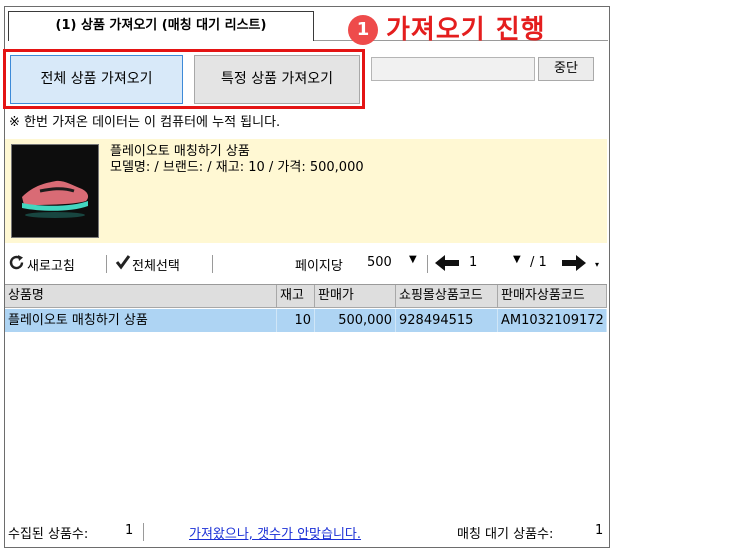  I want to click on per-page-label: 페이지당, so click(319, 266).